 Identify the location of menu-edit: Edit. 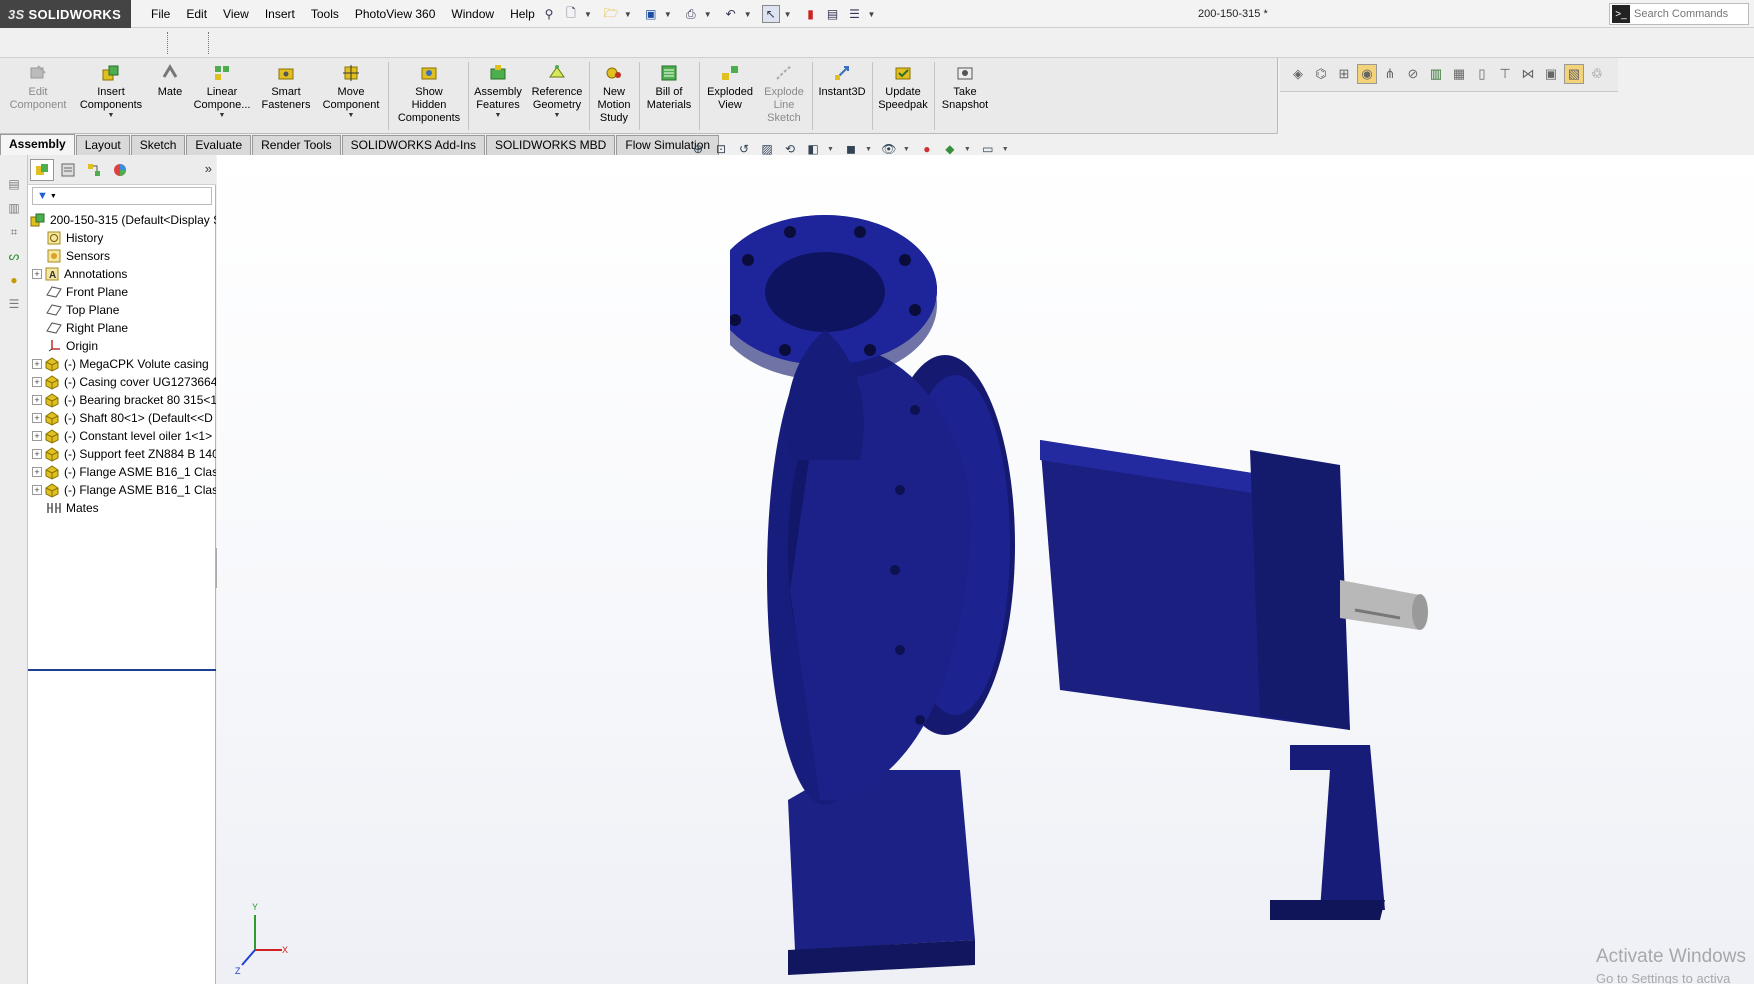
(196, 14).